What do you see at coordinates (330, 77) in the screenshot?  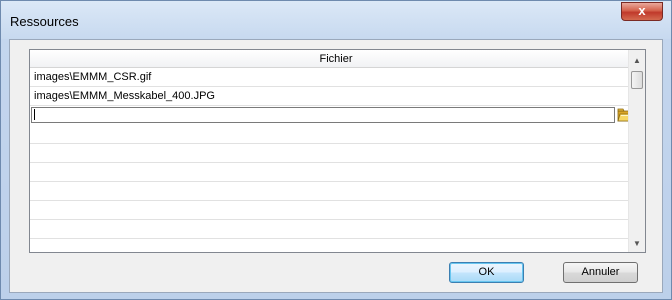 I see `table-row: images\EMMM_CSR.gif` at bounding box center [330, 77].